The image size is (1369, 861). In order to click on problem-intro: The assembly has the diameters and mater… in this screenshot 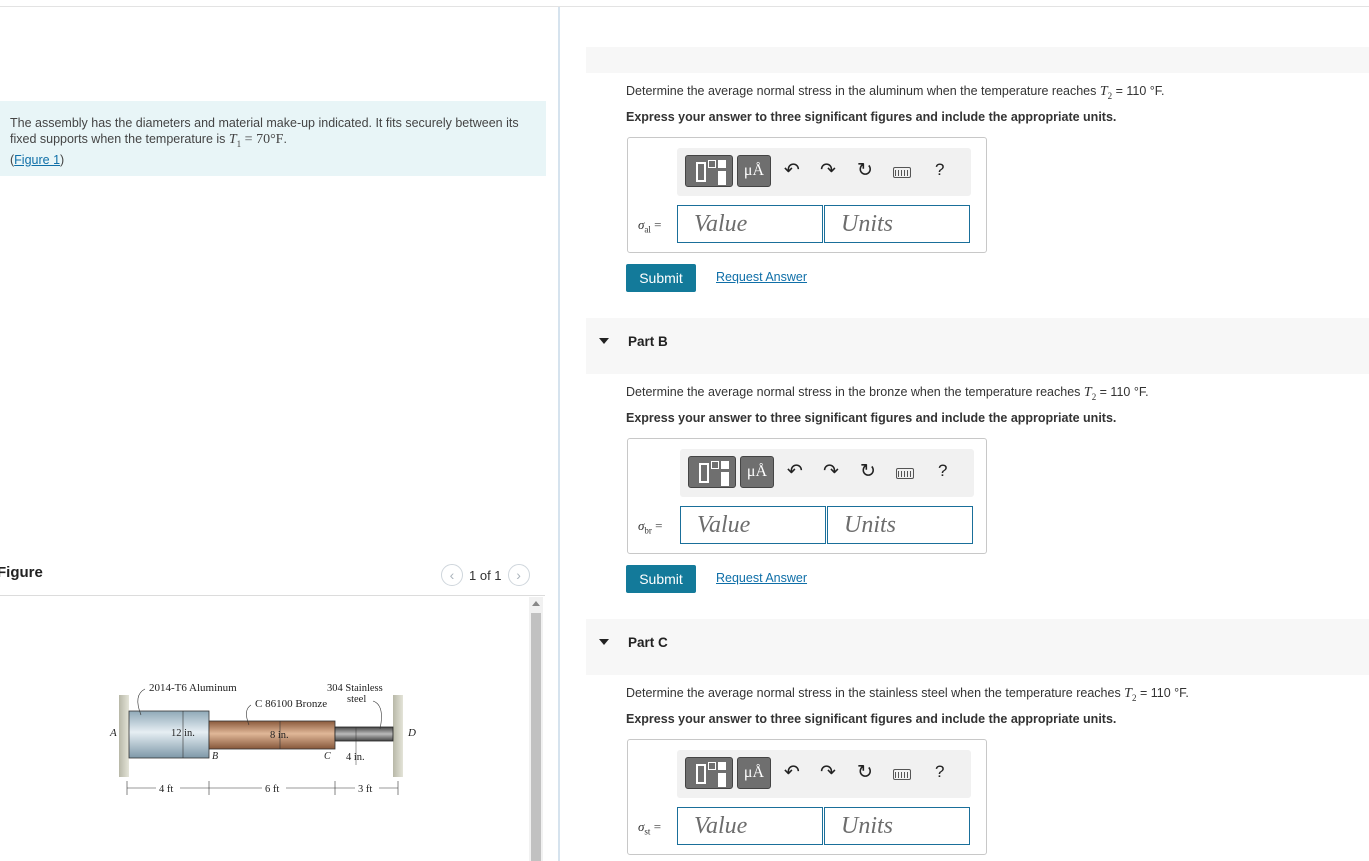, I will do `click(273, 138)`.